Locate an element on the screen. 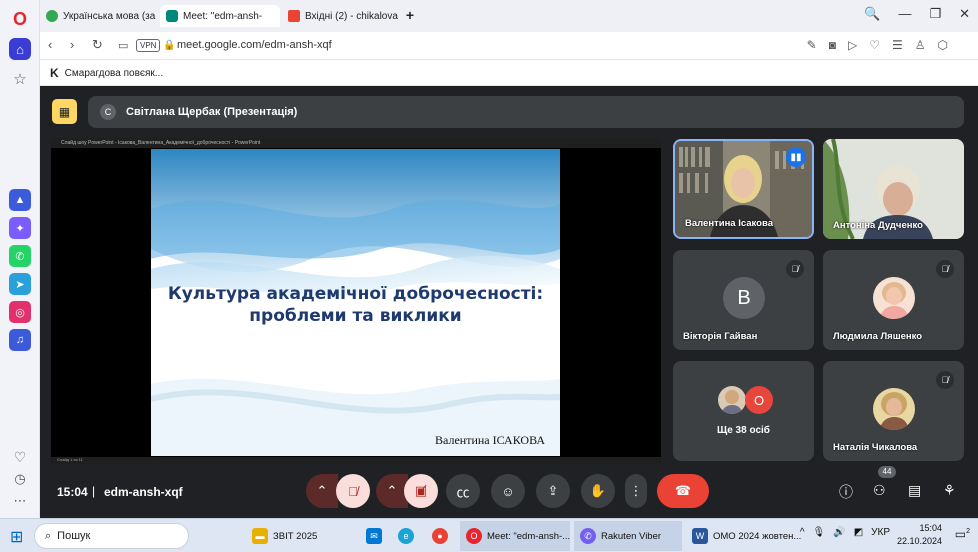  taskbar-item: ● is located at coordinates (440, 536).